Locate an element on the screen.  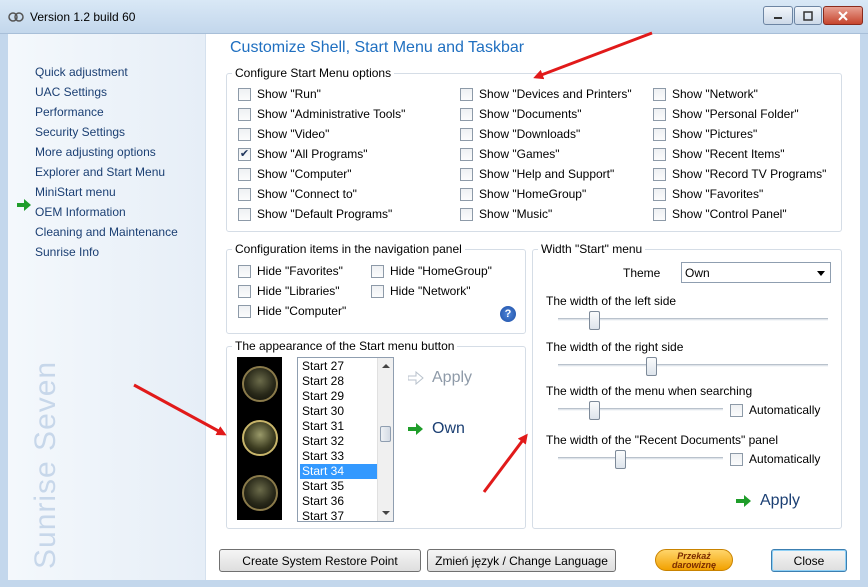
recent-automatically-checkbox: Automatically is located at coordinates (775, 459).